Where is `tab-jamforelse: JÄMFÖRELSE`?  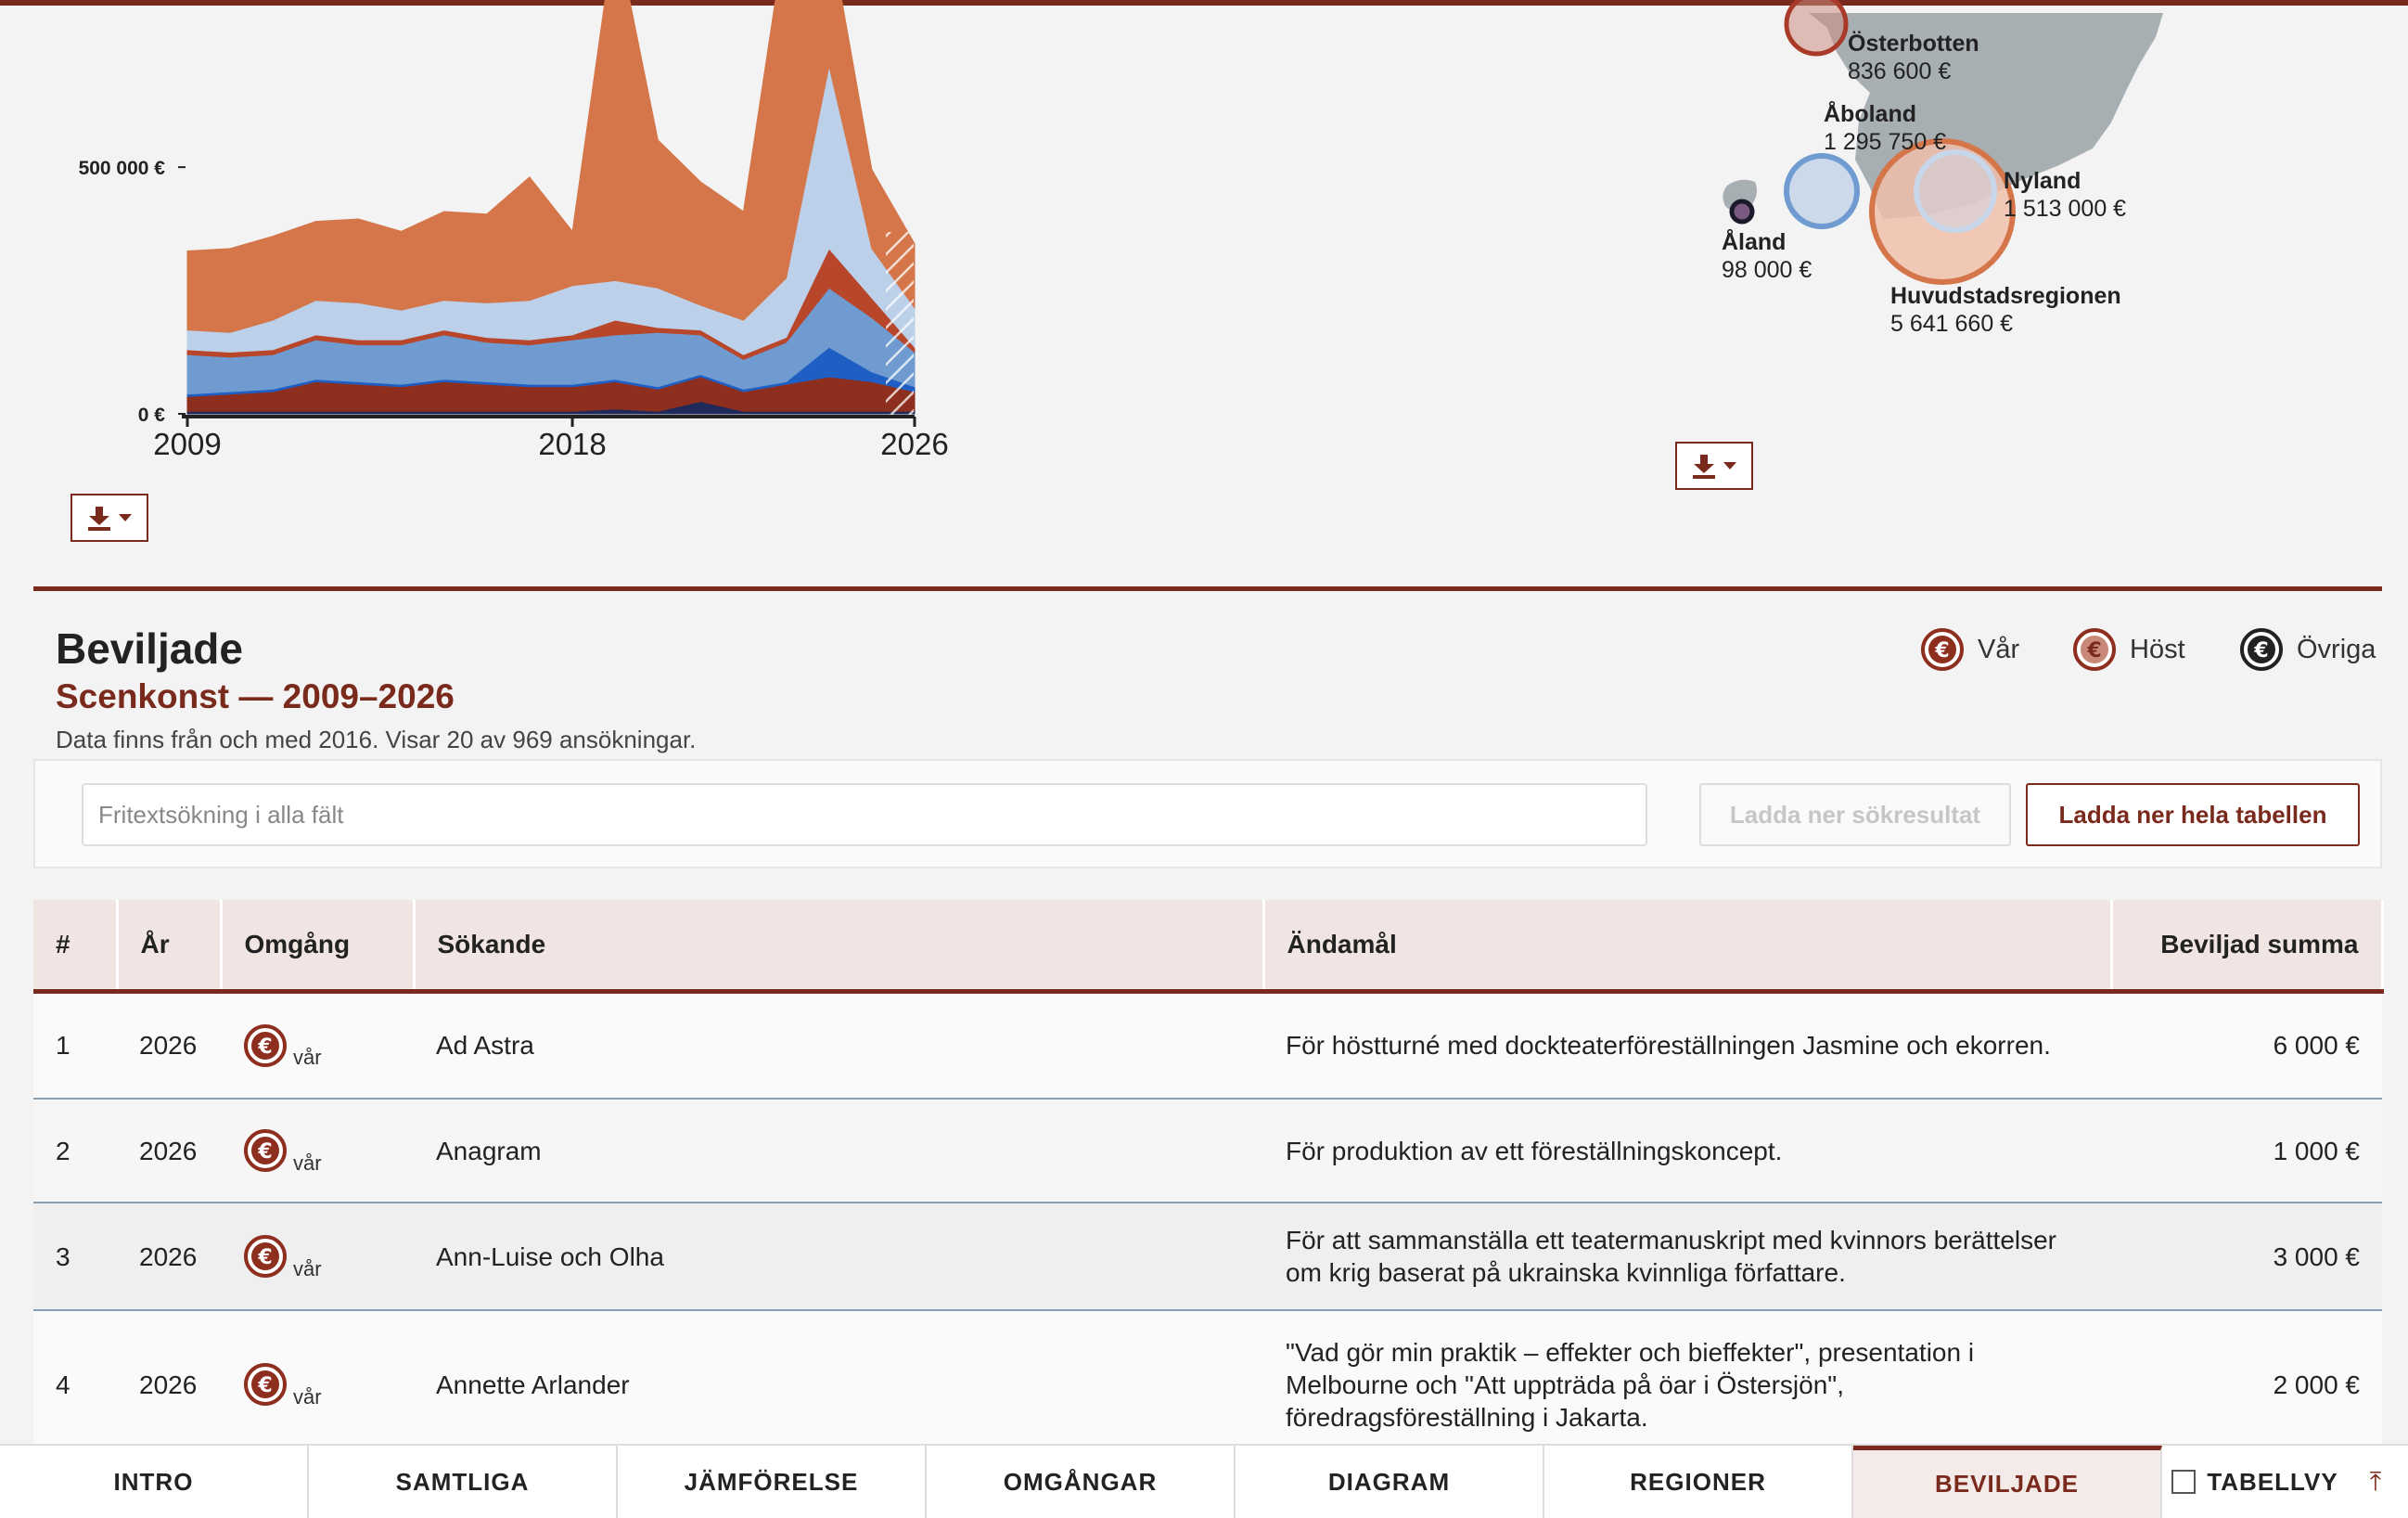
tab-jamforelse: JÄMFÖRELSE is located at coordinates (772, 1482).